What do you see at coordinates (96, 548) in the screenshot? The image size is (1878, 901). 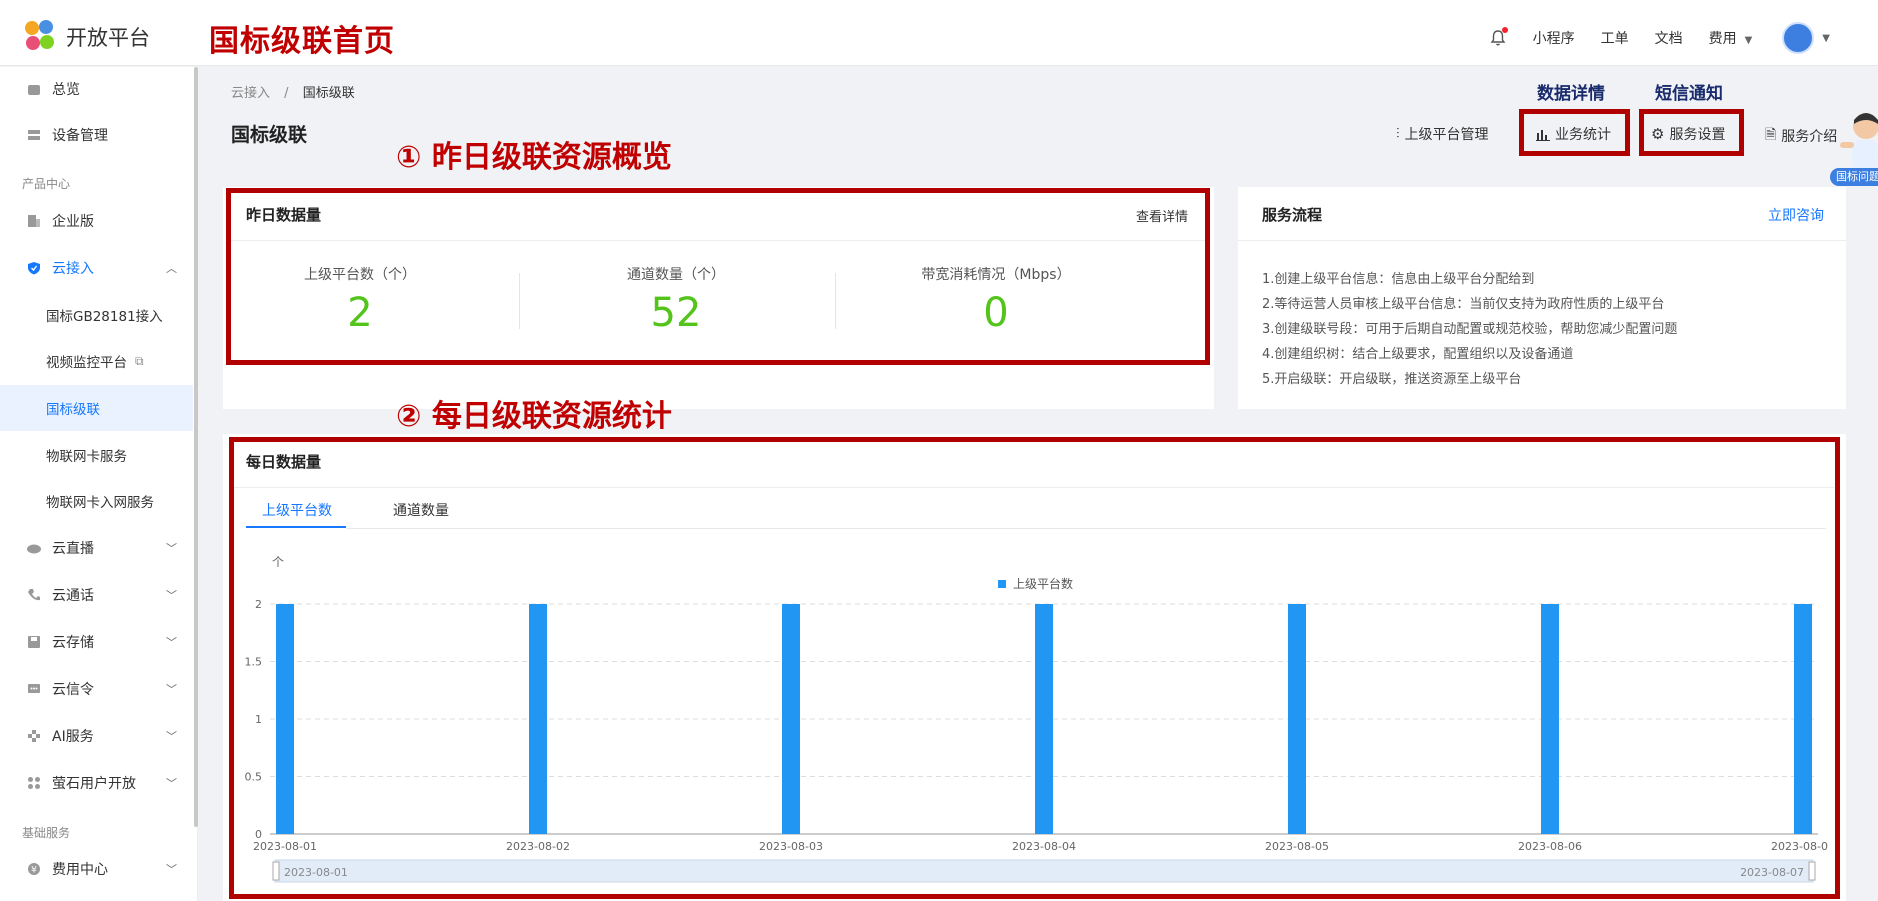 I see `sidebar-item-live: 云直播 ﹀` at bounding box center [96, 548].